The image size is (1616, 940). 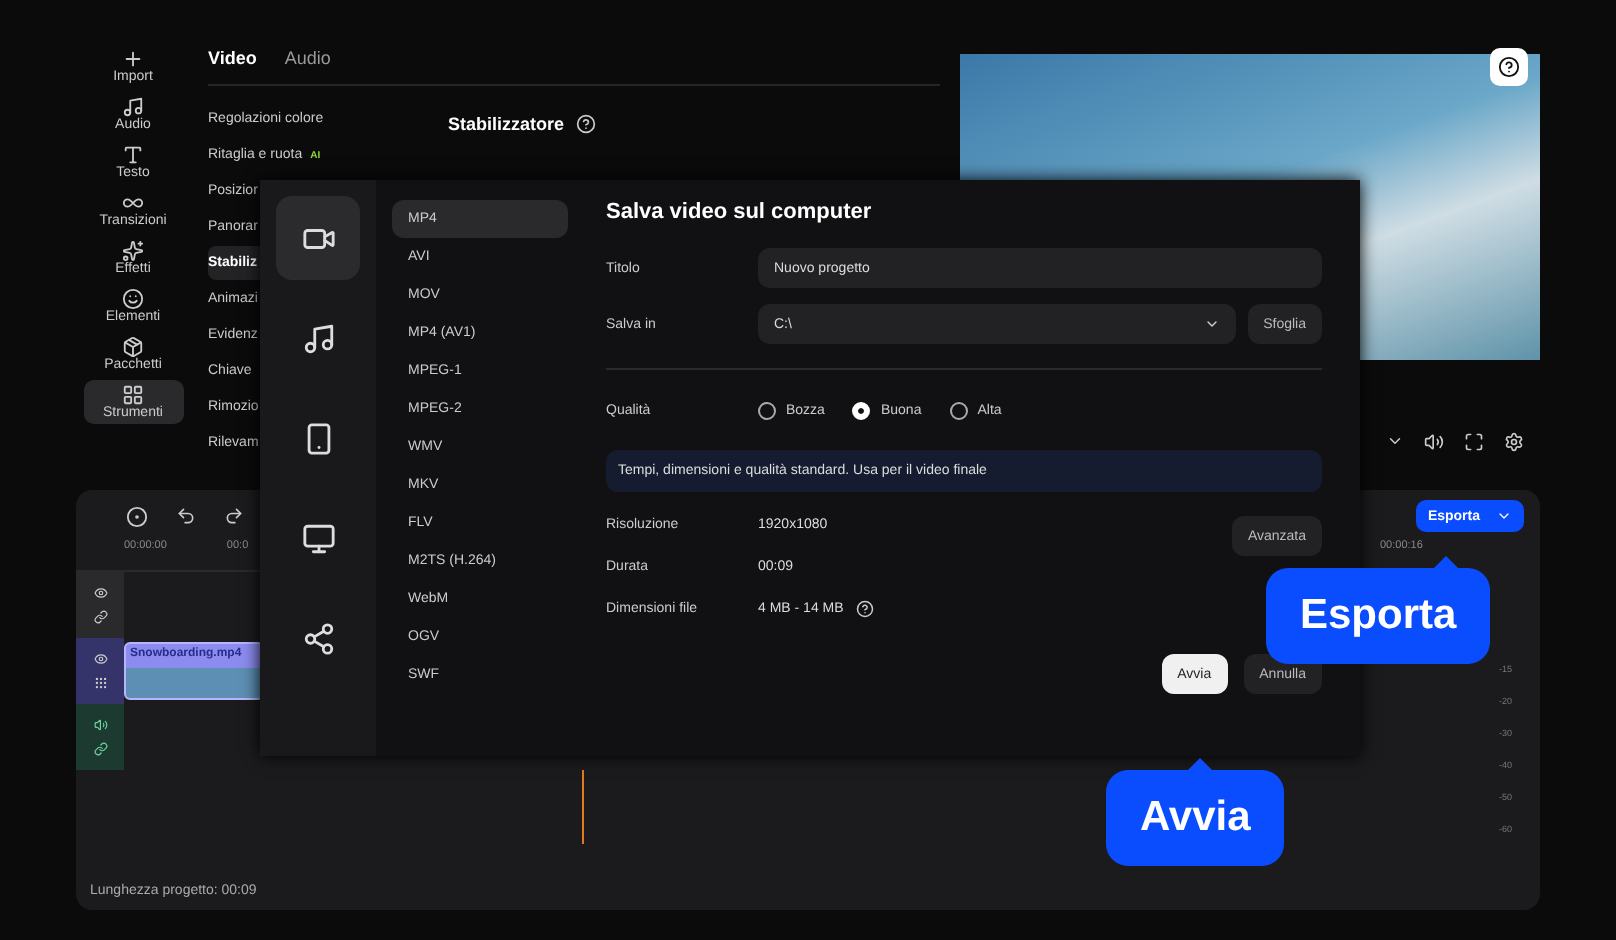 I want to click on callout: Esporta, so click(x=1378, y=616).